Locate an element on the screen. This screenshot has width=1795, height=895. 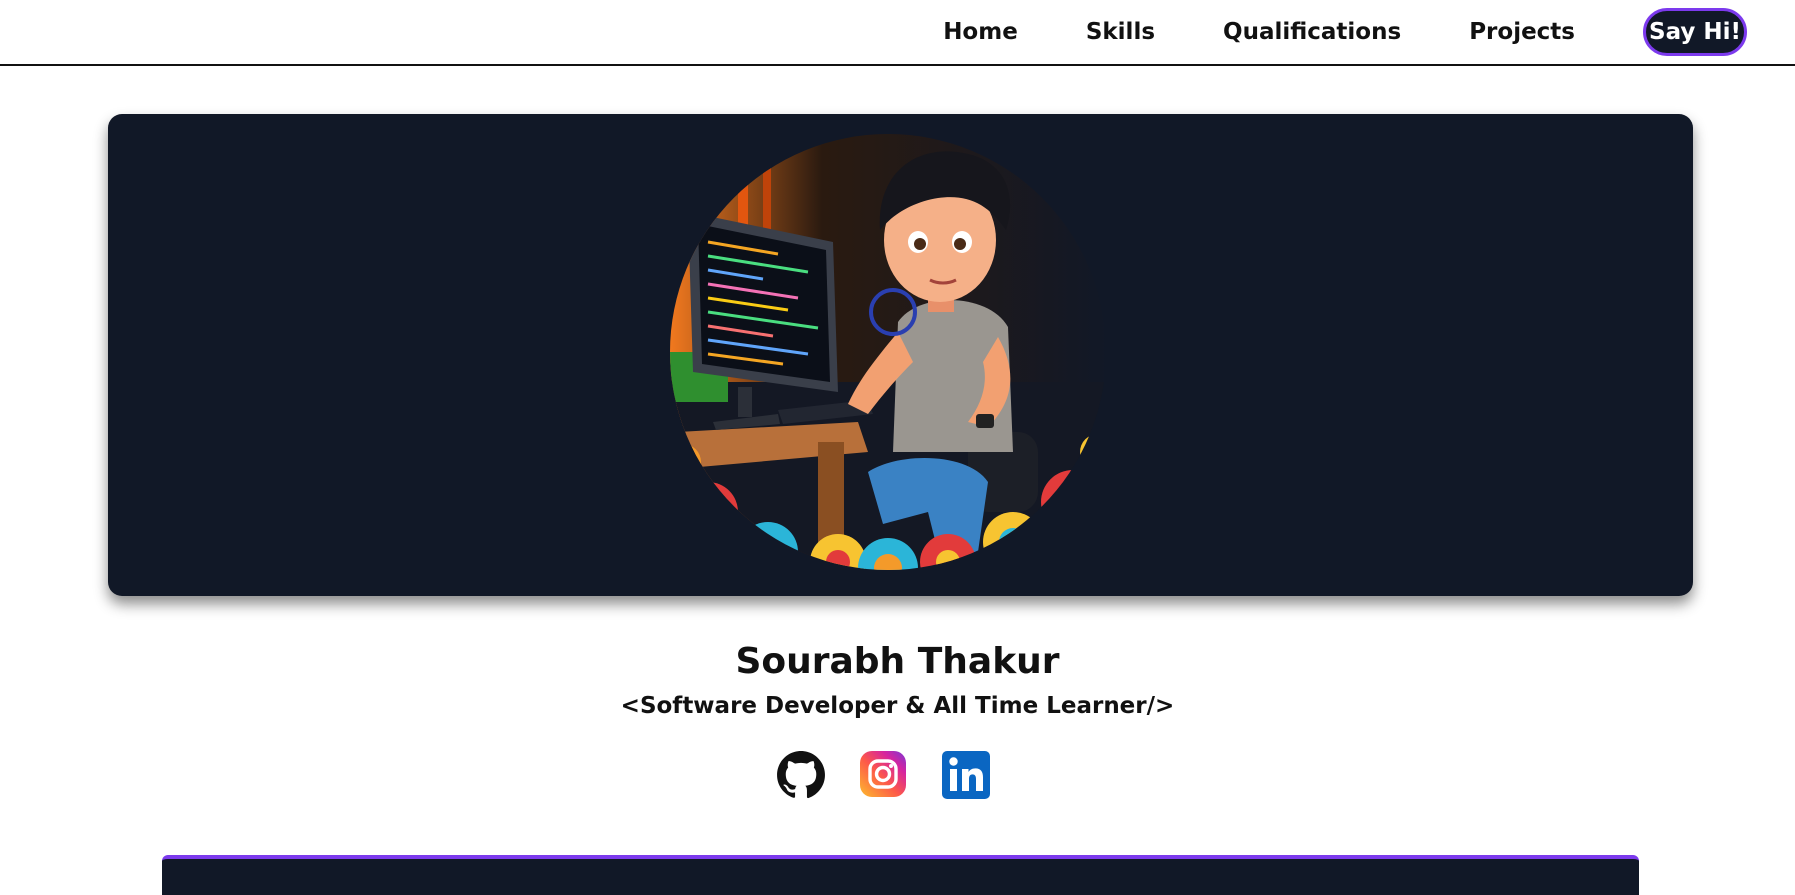
nav-link-projects: Projects is located at coordinates (1522, 32).